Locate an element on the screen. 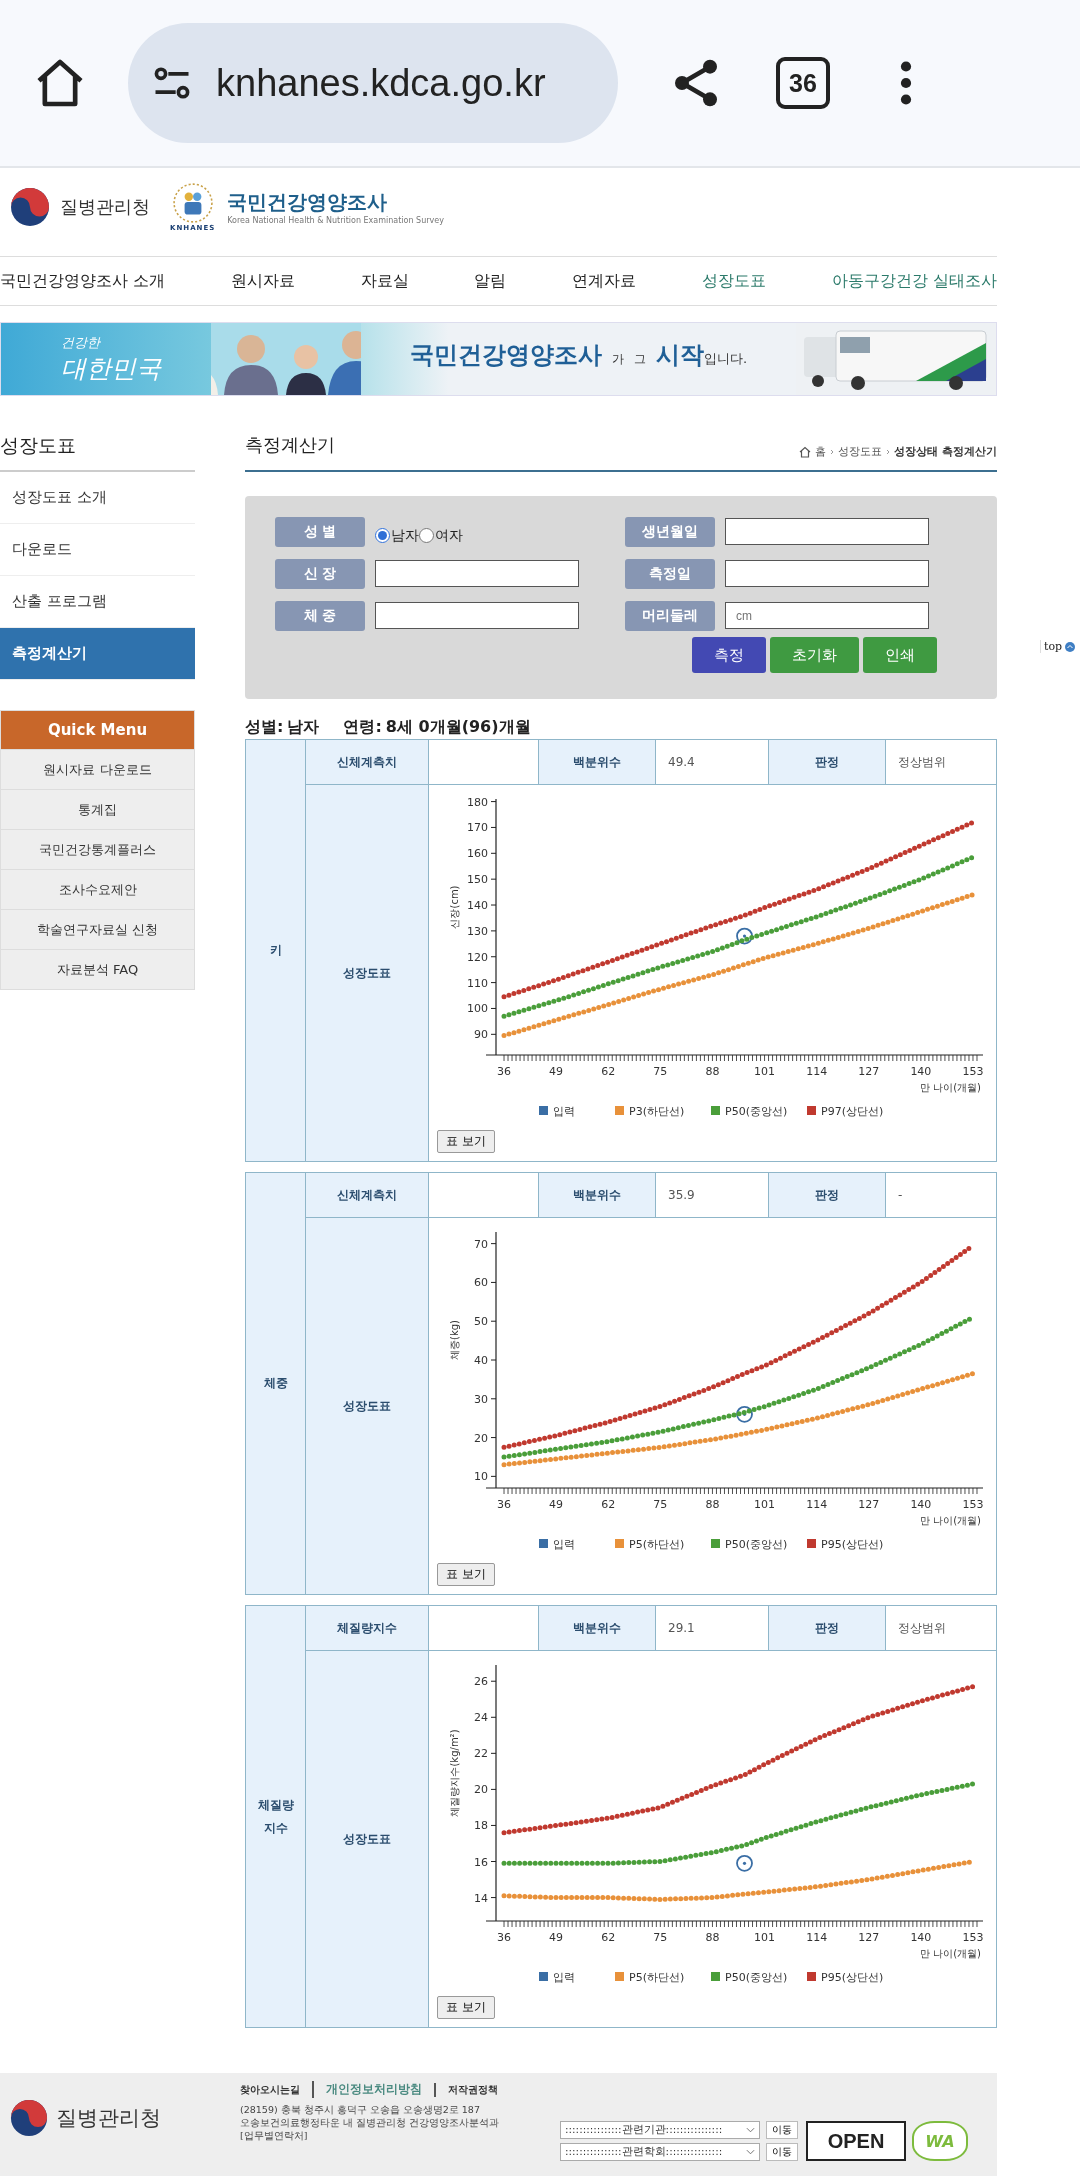 This screenshot has width=1080, height=2176. legend-label: P97(상단선) is located at coordinates (852, 1111).